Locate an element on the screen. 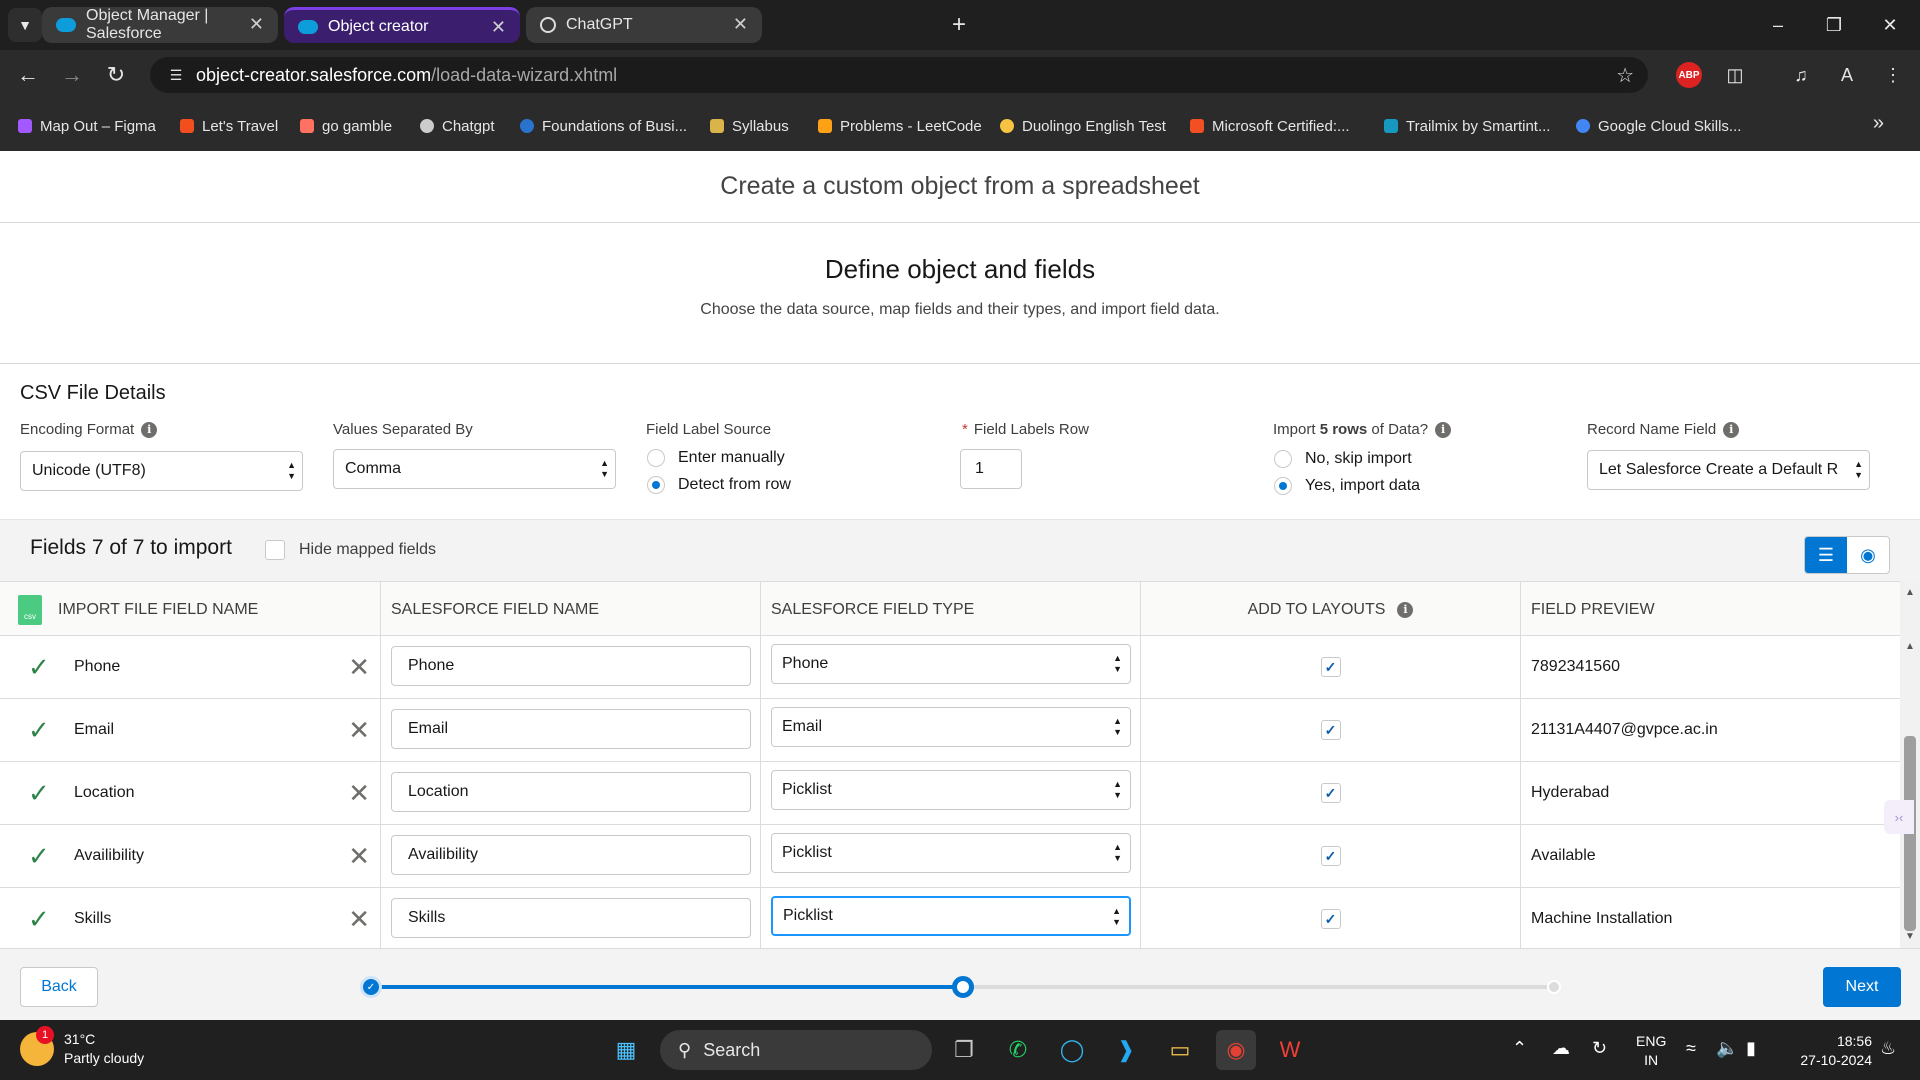  field-labels-row-input: 1 is located at coordinates (991, 469).